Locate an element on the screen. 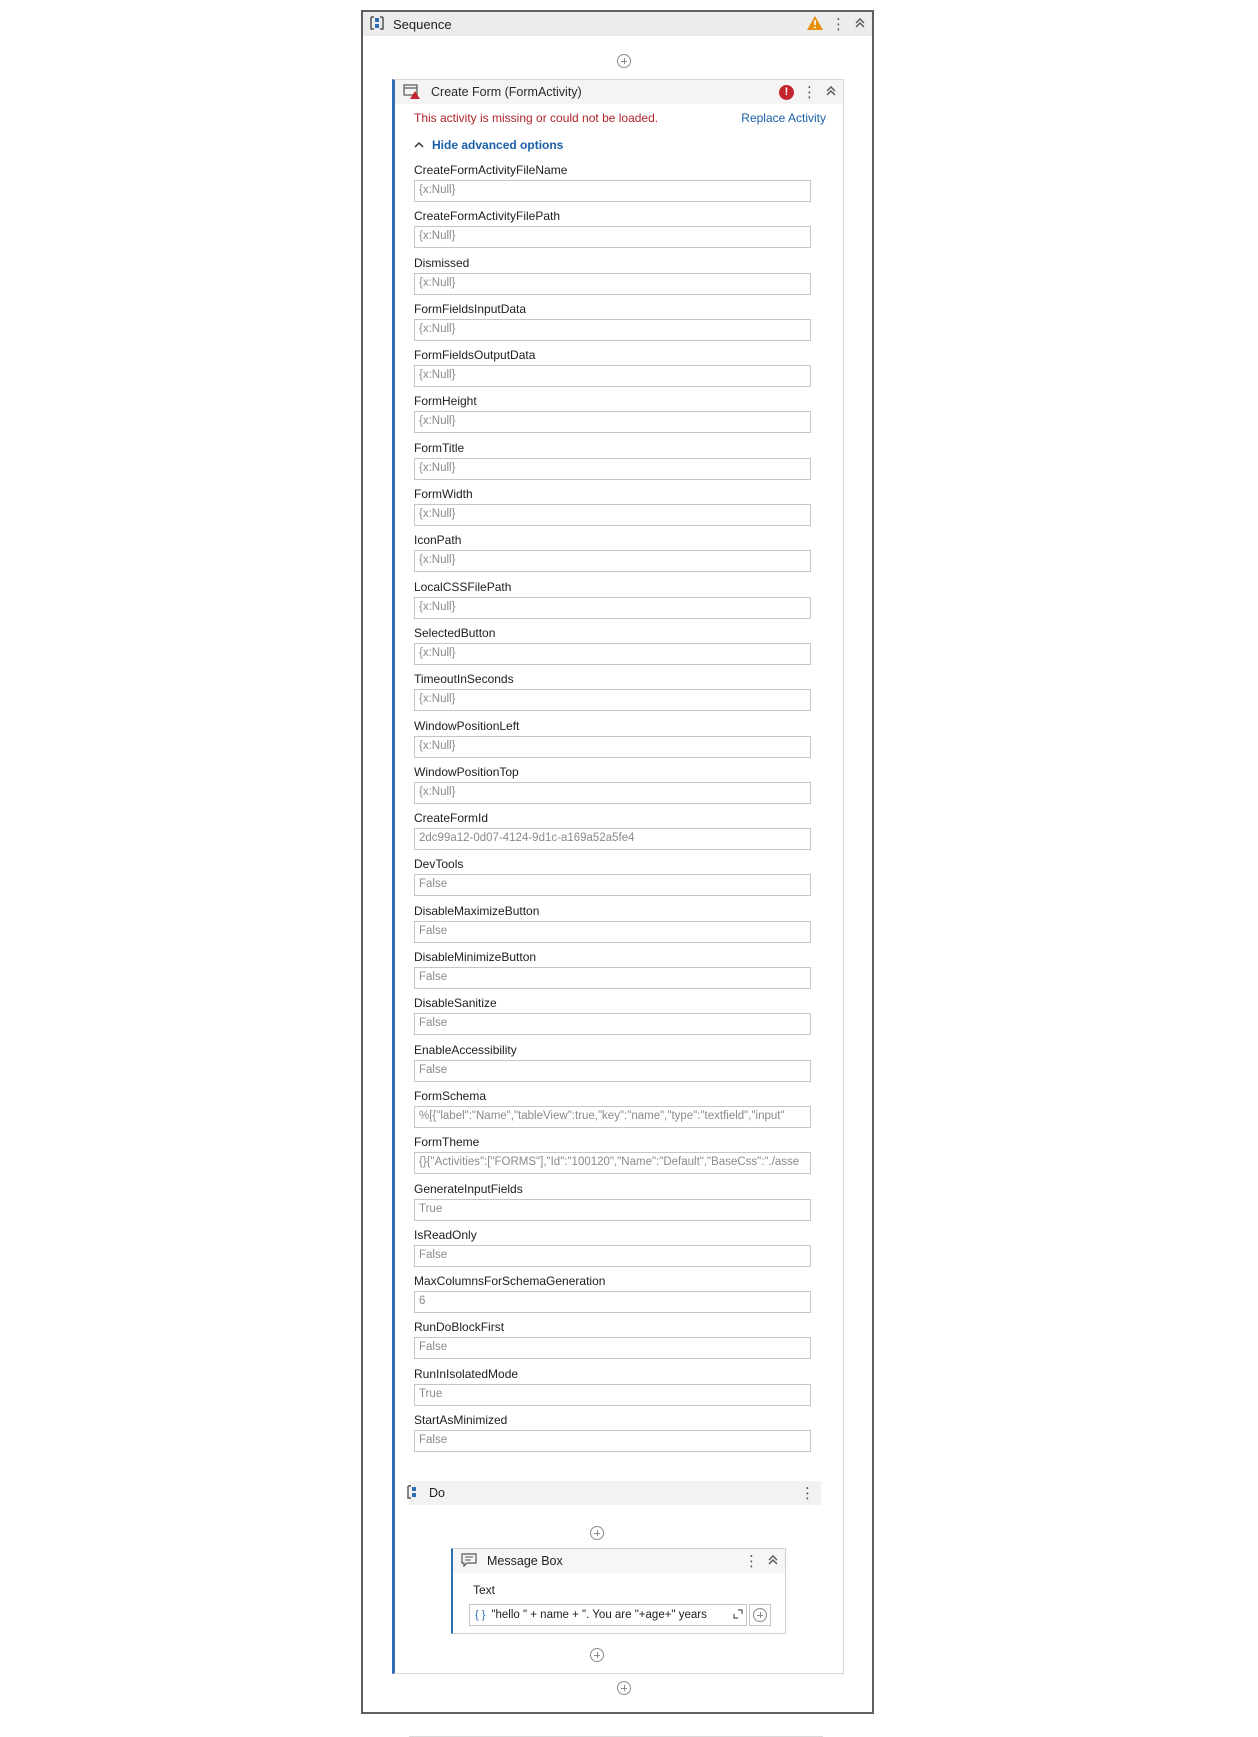 The image size is (1258, 1737). property-label: CreateFormActivityFilePath is located at coordinates (487, 216).